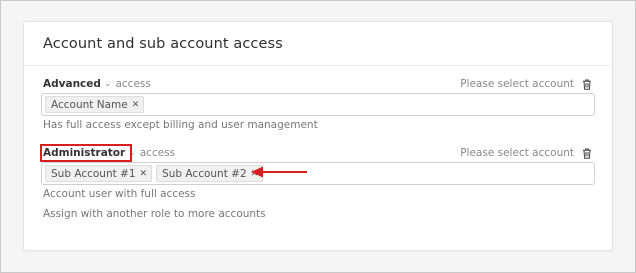 Image resolution: width=636 pixels, height=273 pixels. I want to click on account-tag: Account Name ✕, so click(95, 104).